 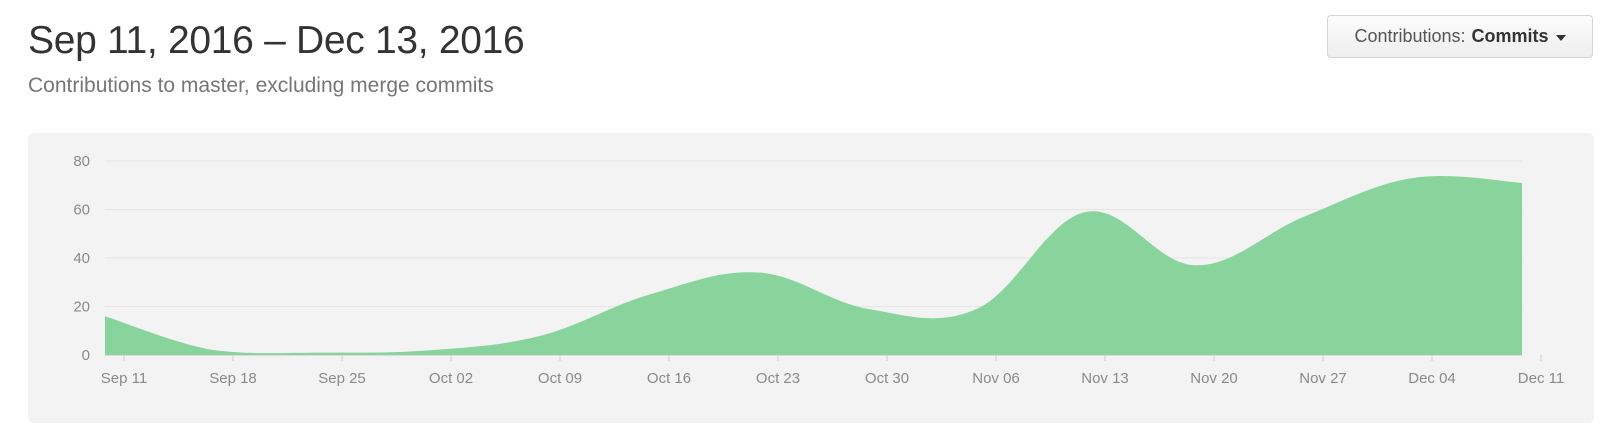 What do you see at coordinates (86, 355) in the screenshot?
I see `y-tick-label: 0` at bounding box center [86, 355].